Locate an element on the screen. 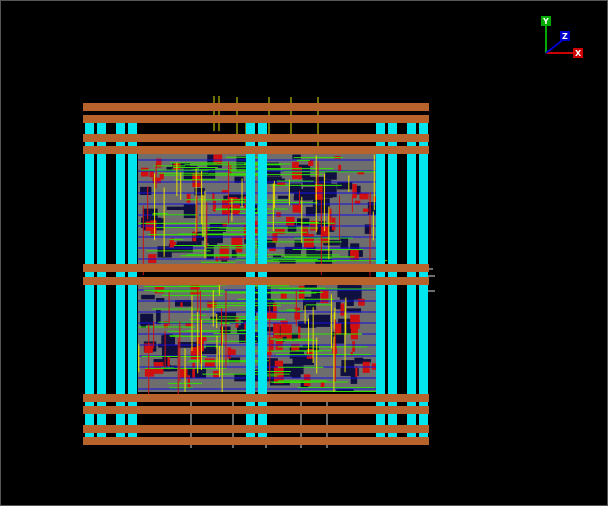 Image resolution: width=608 pixels, height=506 pixels. z-axis-line is located at coordinates (555, 46).